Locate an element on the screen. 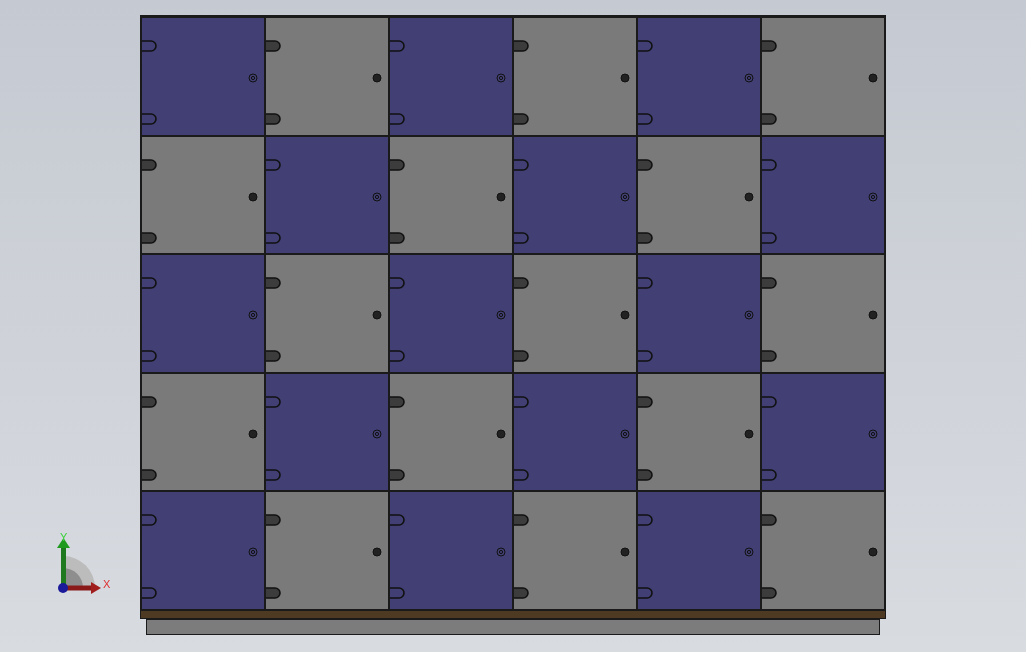  x-axis-label: X is located at coordinates (107, 584).